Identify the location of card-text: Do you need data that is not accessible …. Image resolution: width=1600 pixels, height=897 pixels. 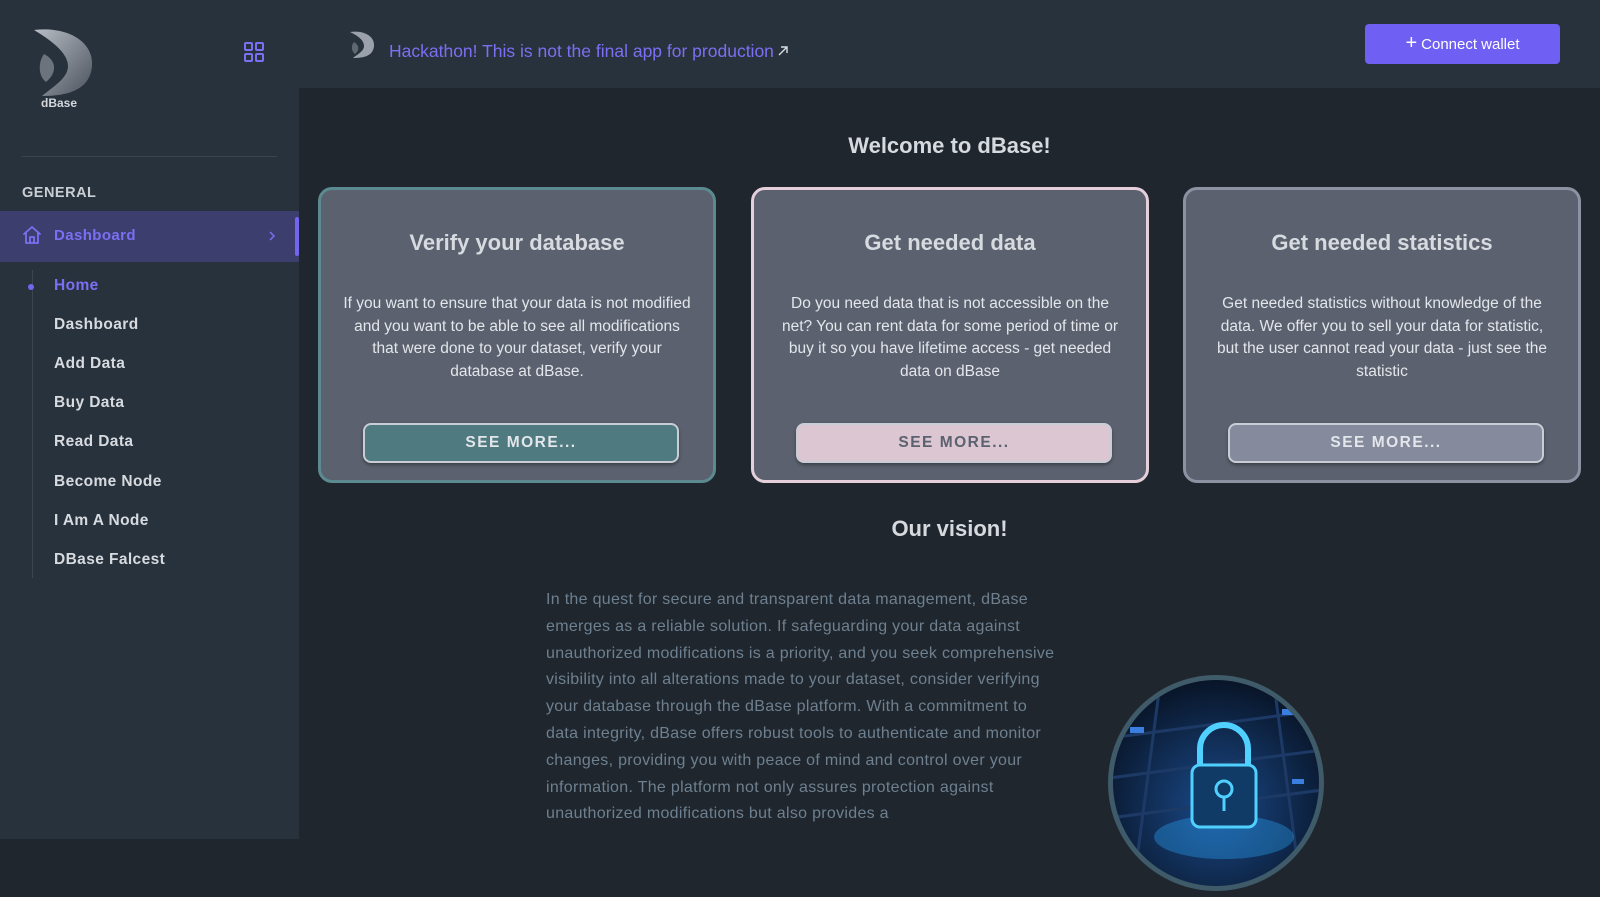
(950, 337).